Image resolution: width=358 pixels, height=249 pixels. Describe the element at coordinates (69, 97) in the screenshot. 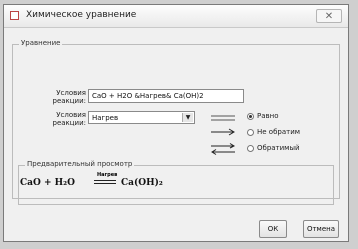

I see `equation-label: Условия реакции:` at that location.